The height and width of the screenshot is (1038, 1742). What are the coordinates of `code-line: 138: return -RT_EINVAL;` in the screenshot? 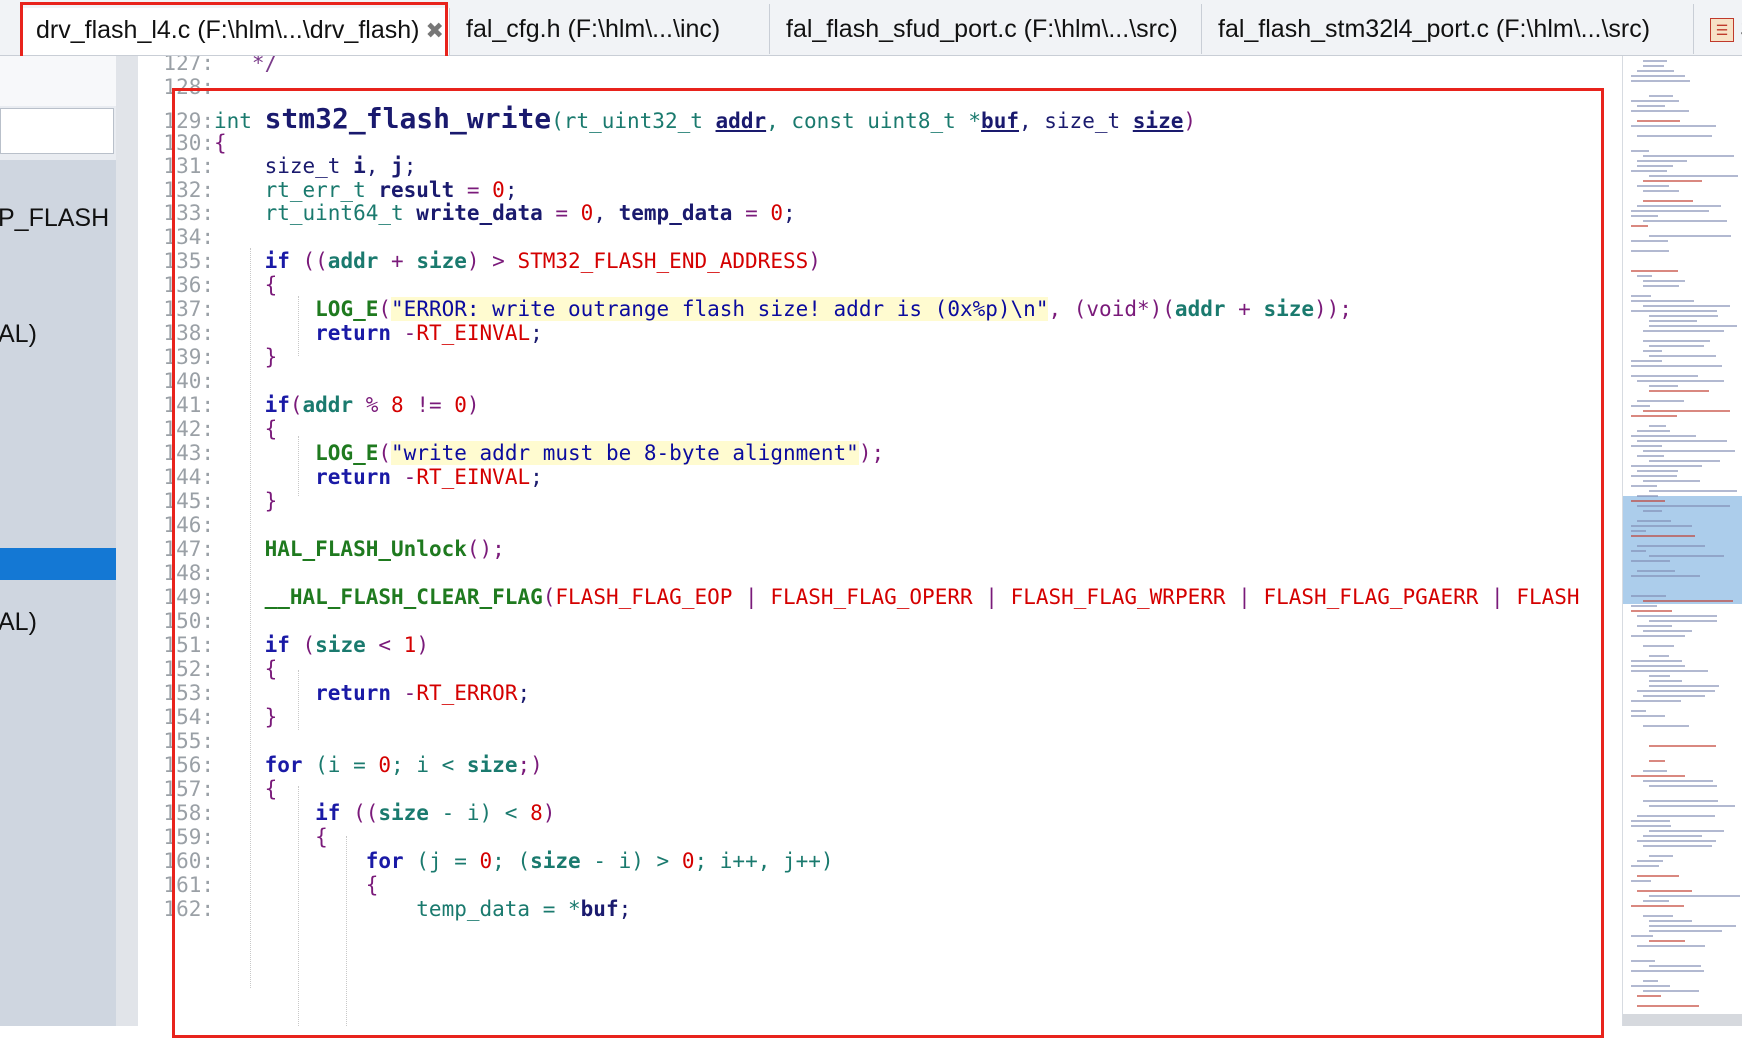 It's located at (353, 333).